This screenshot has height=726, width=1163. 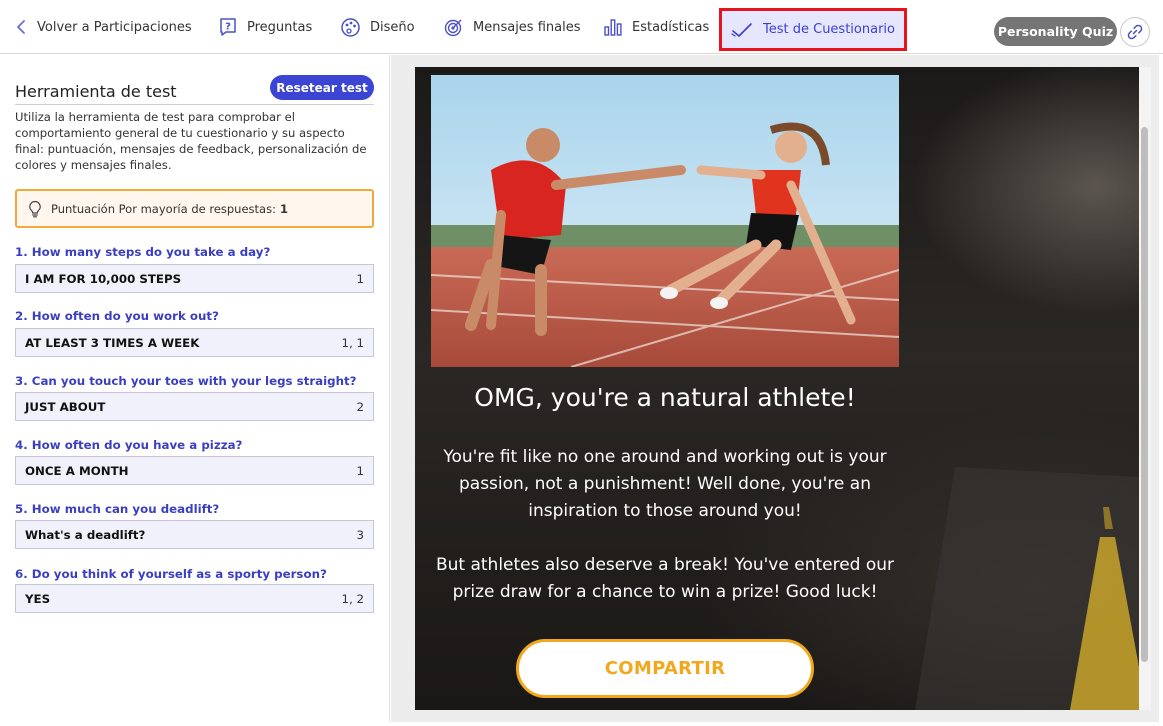 I want to click on checkmark-icon, so click(x=741, y=29).